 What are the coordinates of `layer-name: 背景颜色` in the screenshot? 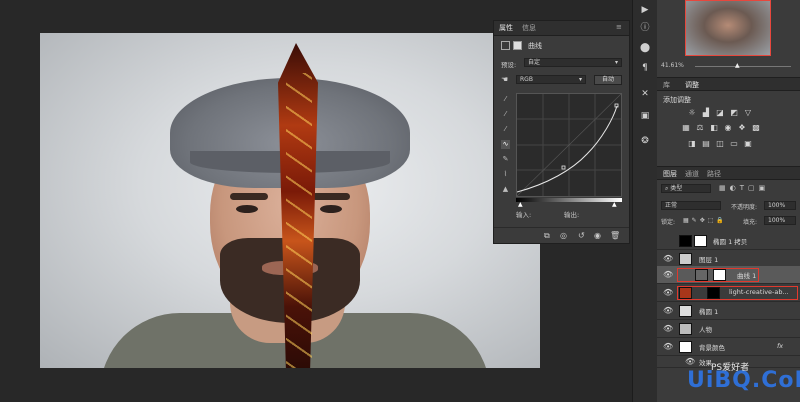 It's located at (712, 348).